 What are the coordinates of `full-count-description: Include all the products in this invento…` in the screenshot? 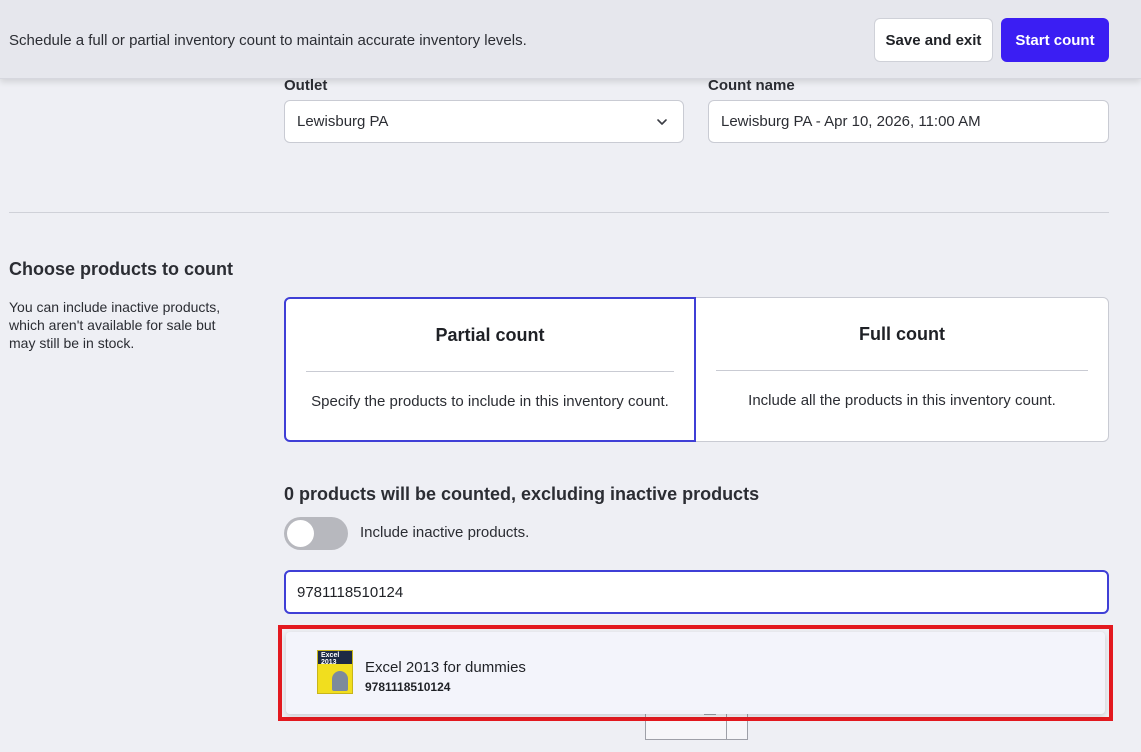 It's located at (902, 400).